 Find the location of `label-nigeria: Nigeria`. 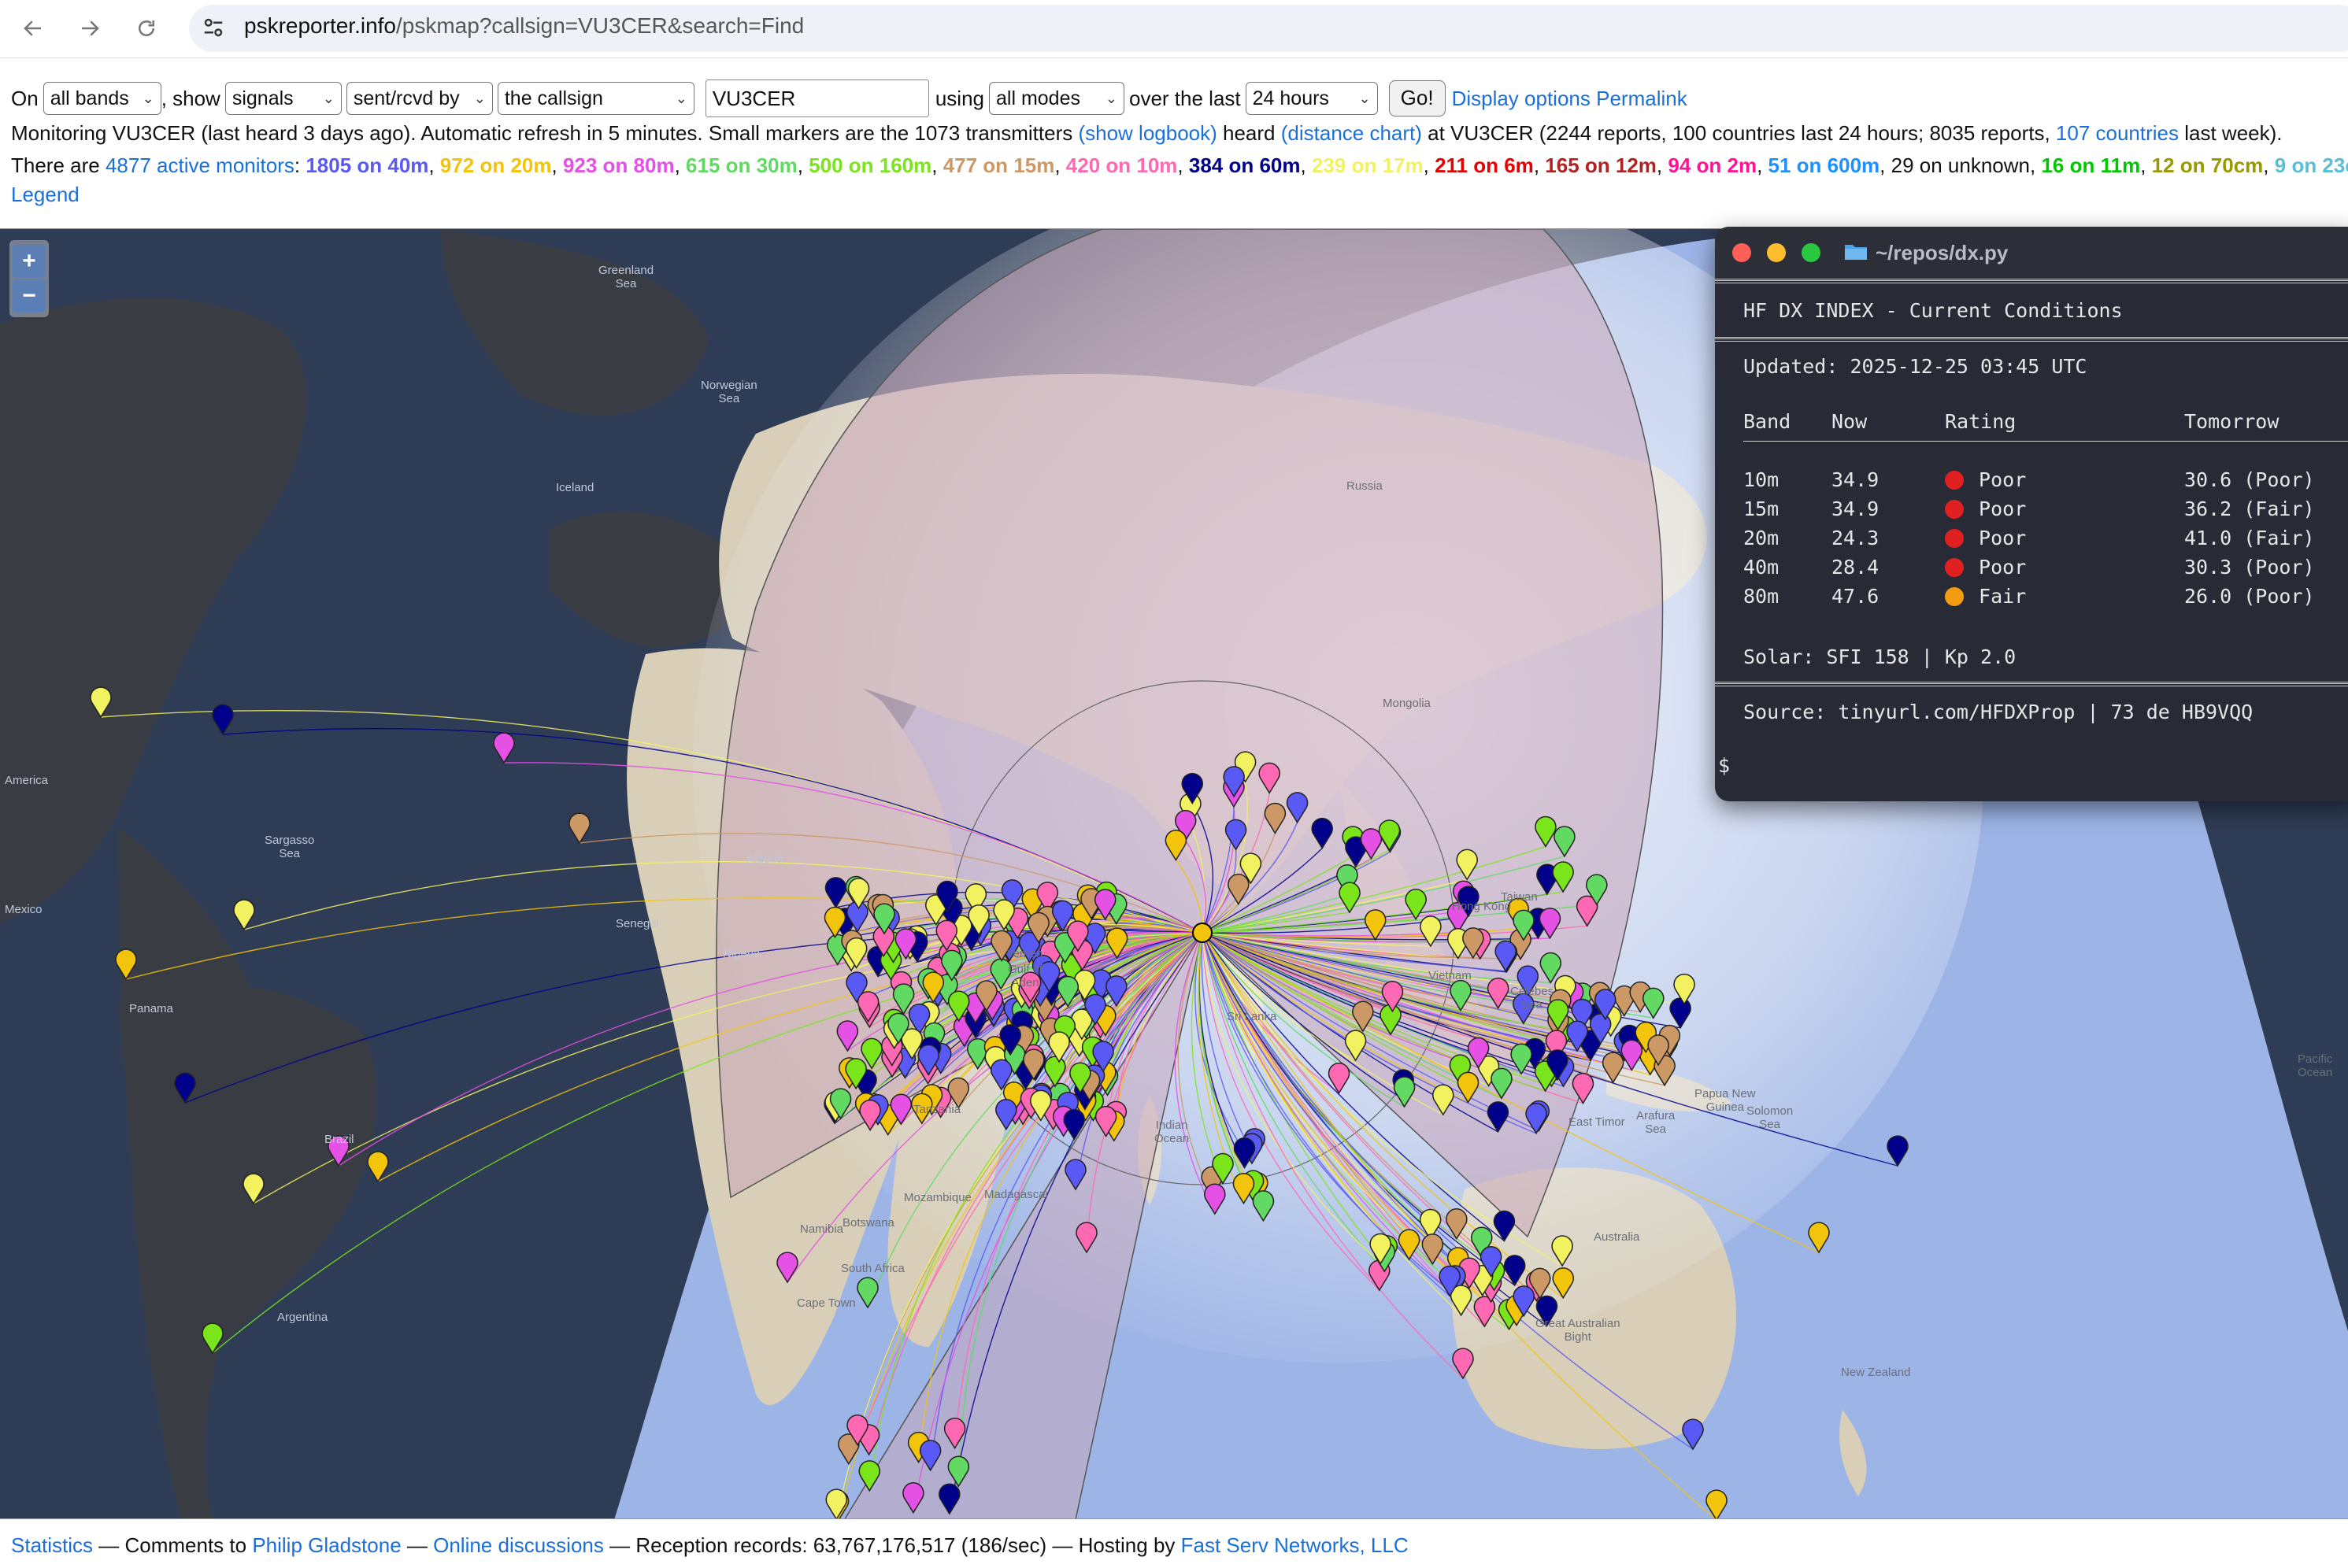

label-nigeria: Nigeria is located at coordinates (742, 953).